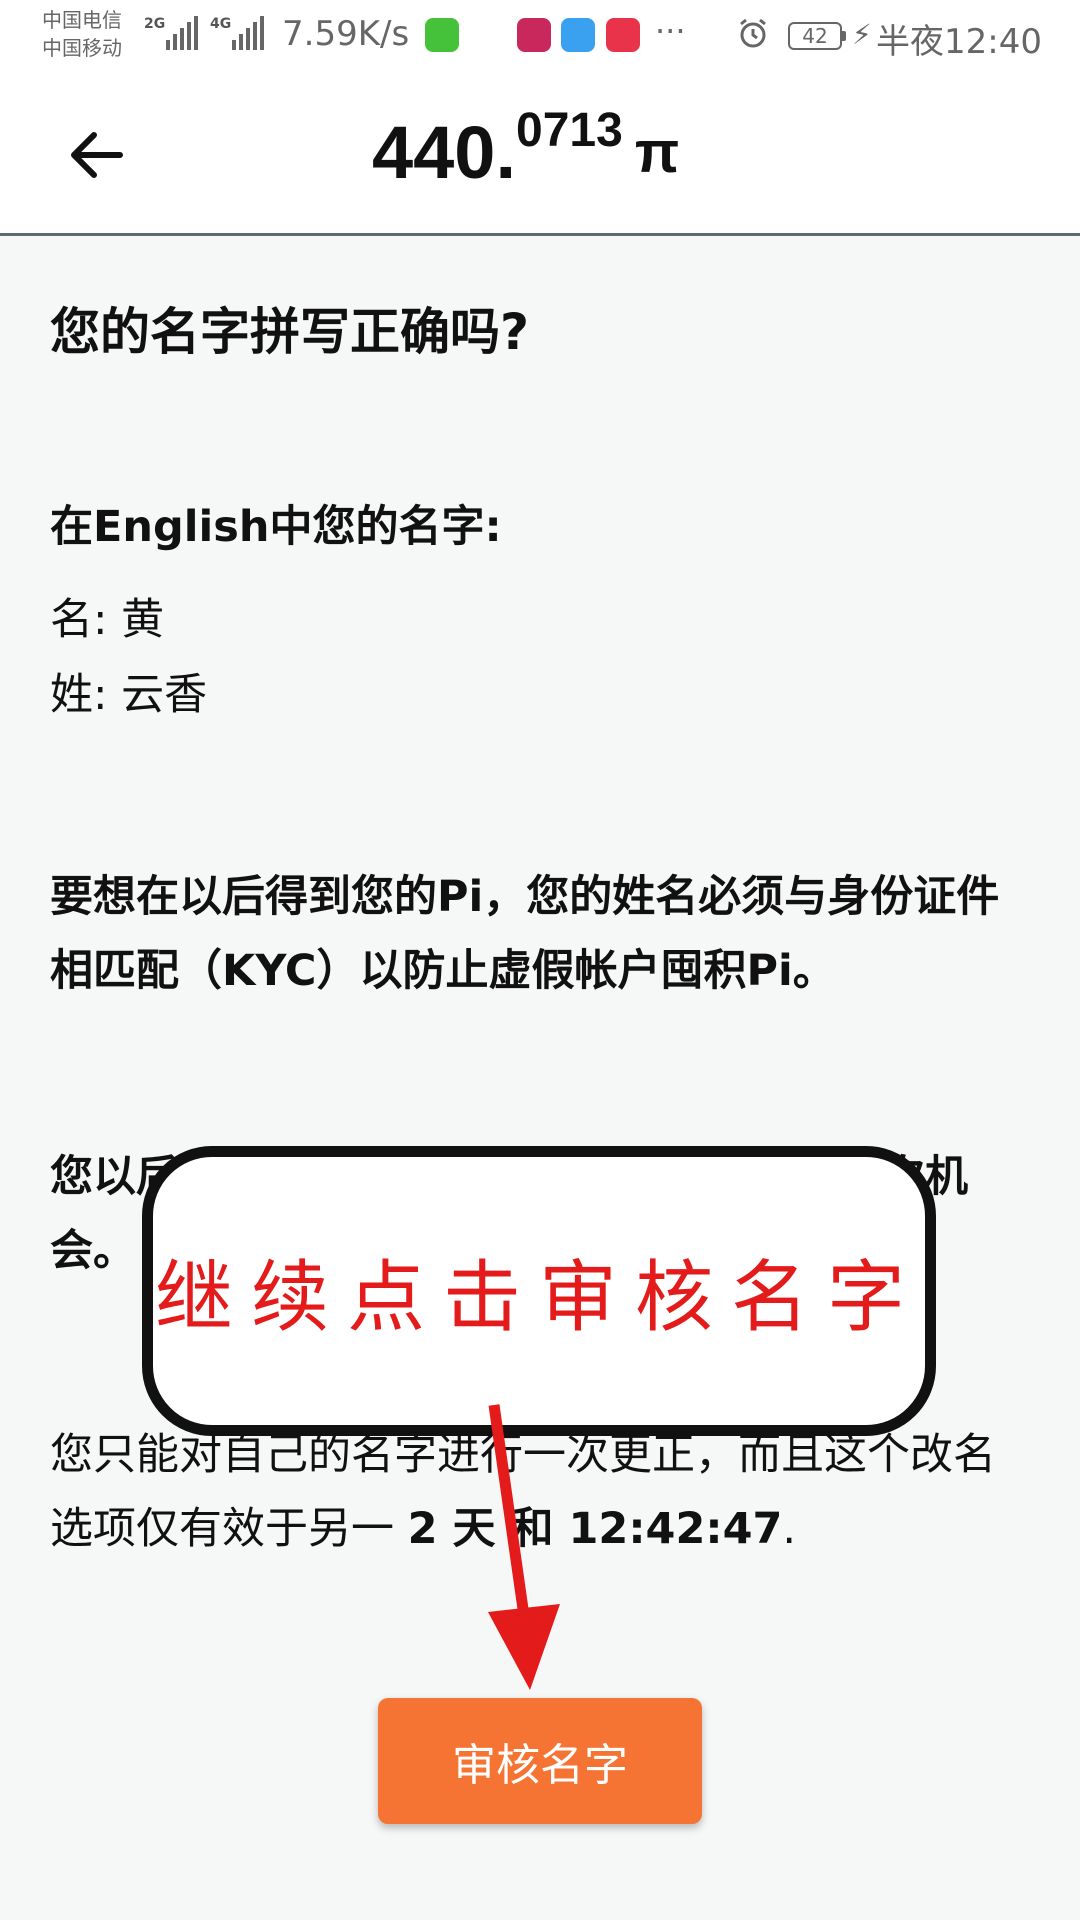 The width and height of the screenshot is (1080, 1920). I want to click on remaining-time: 2 天 和 12:42:47, so click(595, 1529).